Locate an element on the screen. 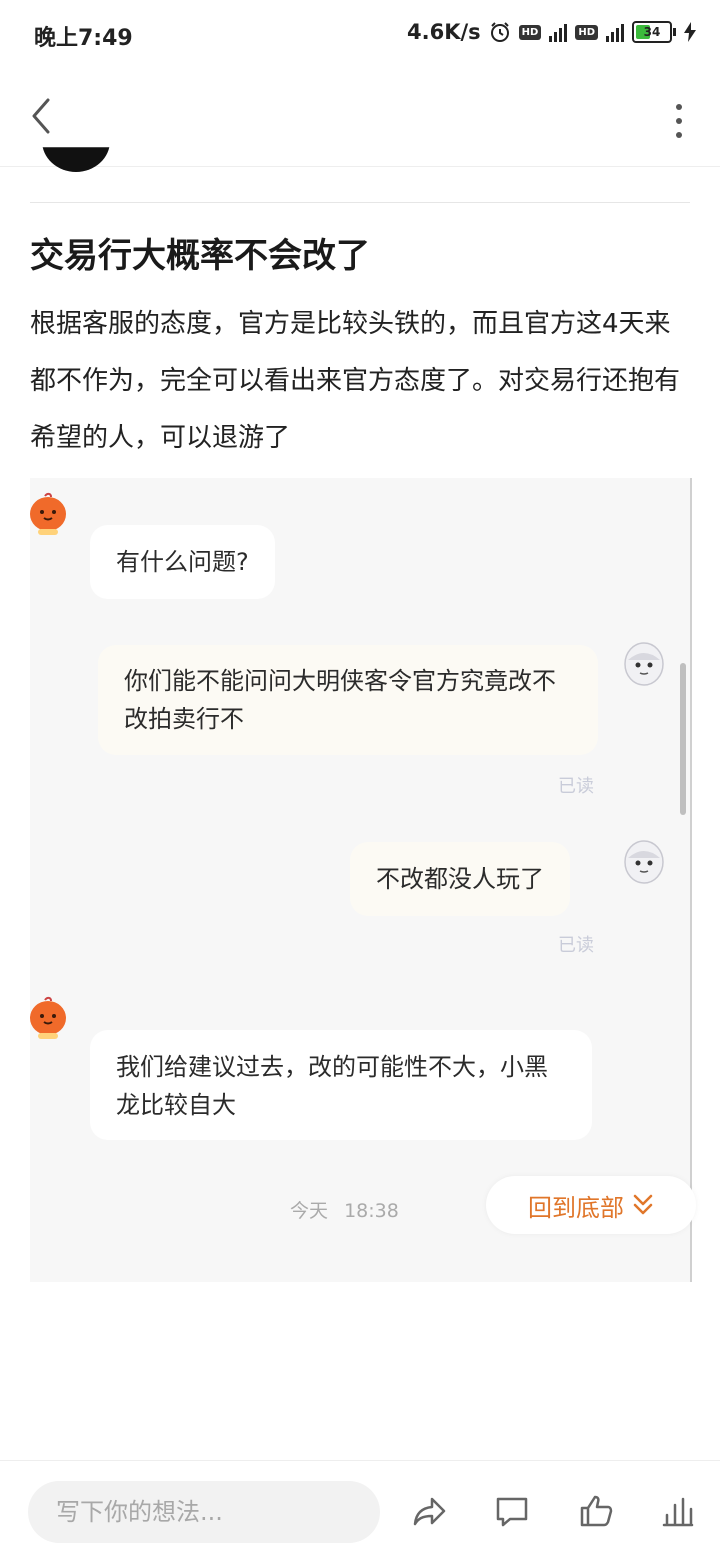 The height and width of the screenshot is (1561, 720). bottom-action-bar is located at coordinates (360, 1510).